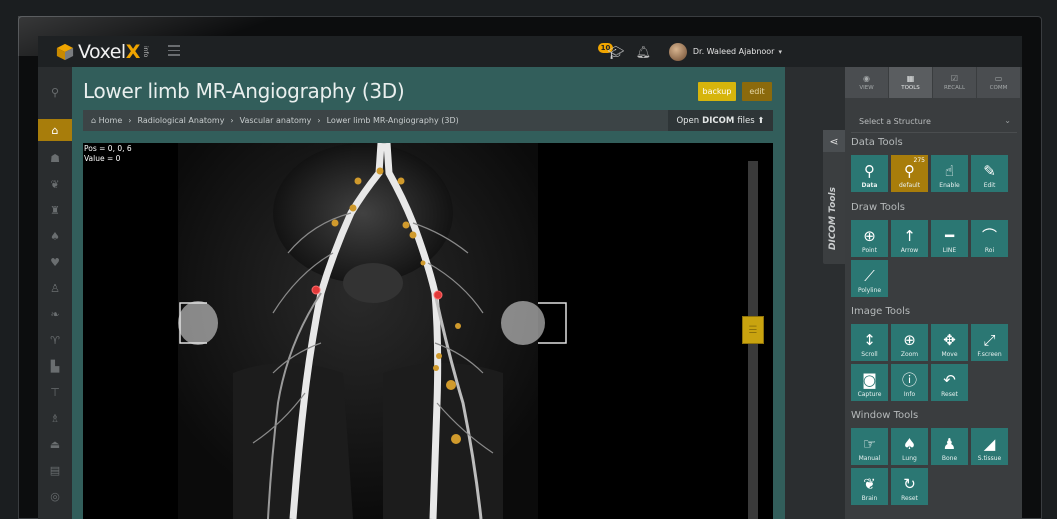  I want to click on sidebar-item-thorax: ♜, so click(55, 210).